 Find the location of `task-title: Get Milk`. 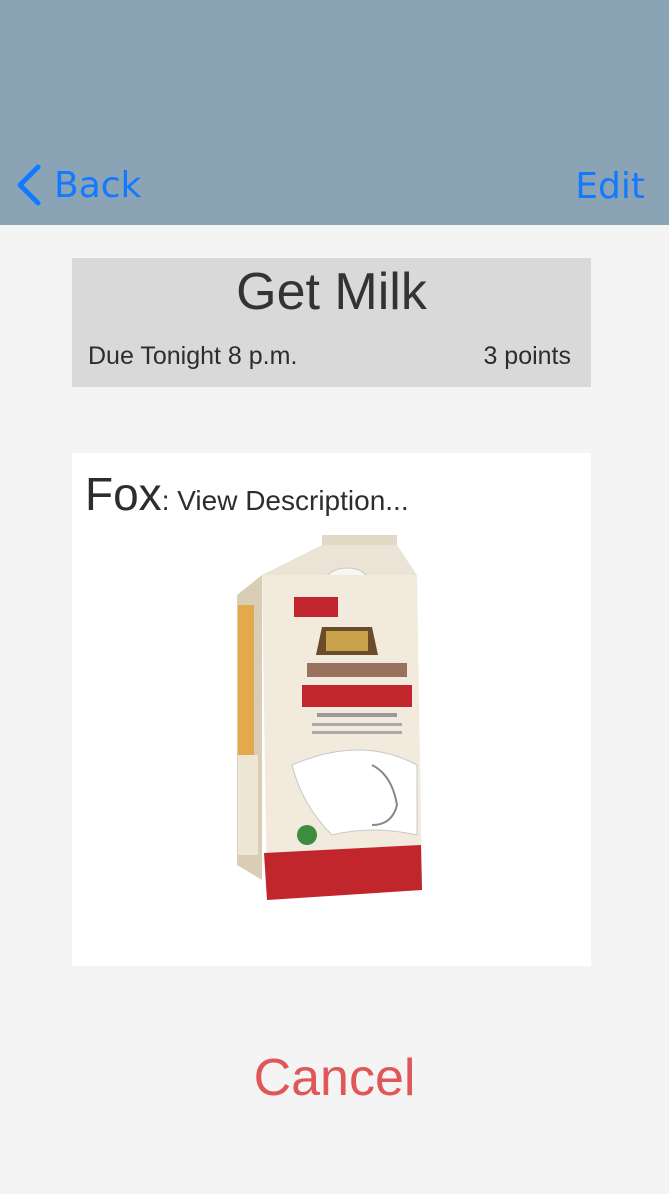

task-title: Get Milk is located at coordinates (331, 292).